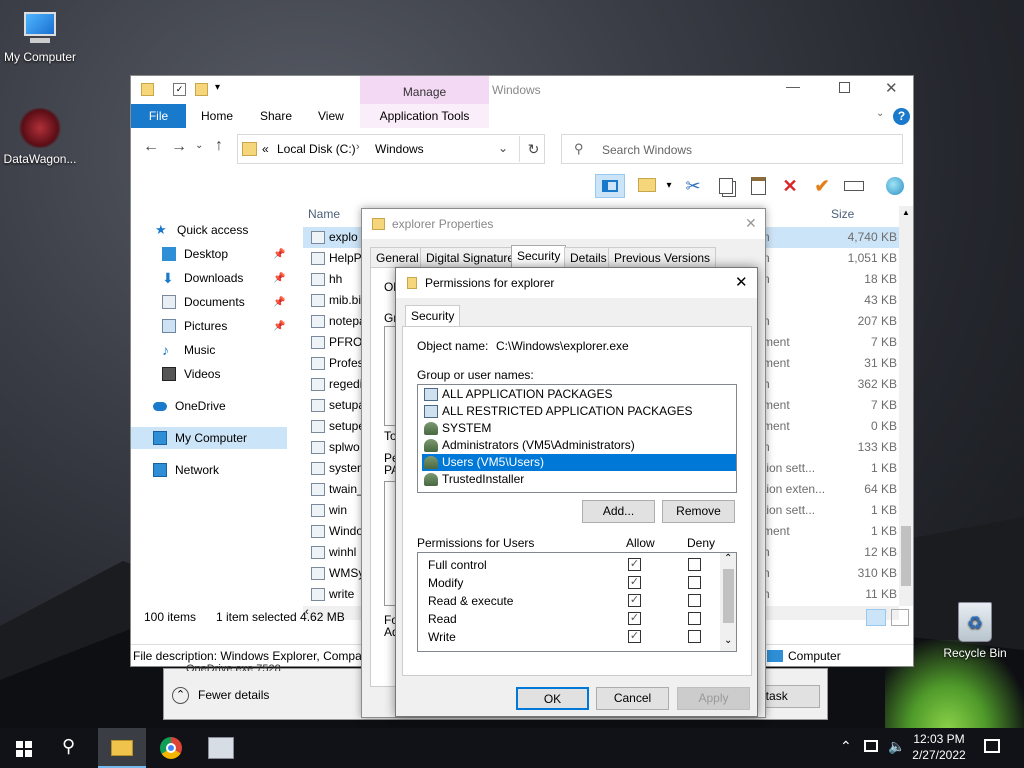 The image size is (1024, 768). Describe the element at coordinates (179, 147) in the screenshot. I see `forward-arrow-icon: →` at that location.